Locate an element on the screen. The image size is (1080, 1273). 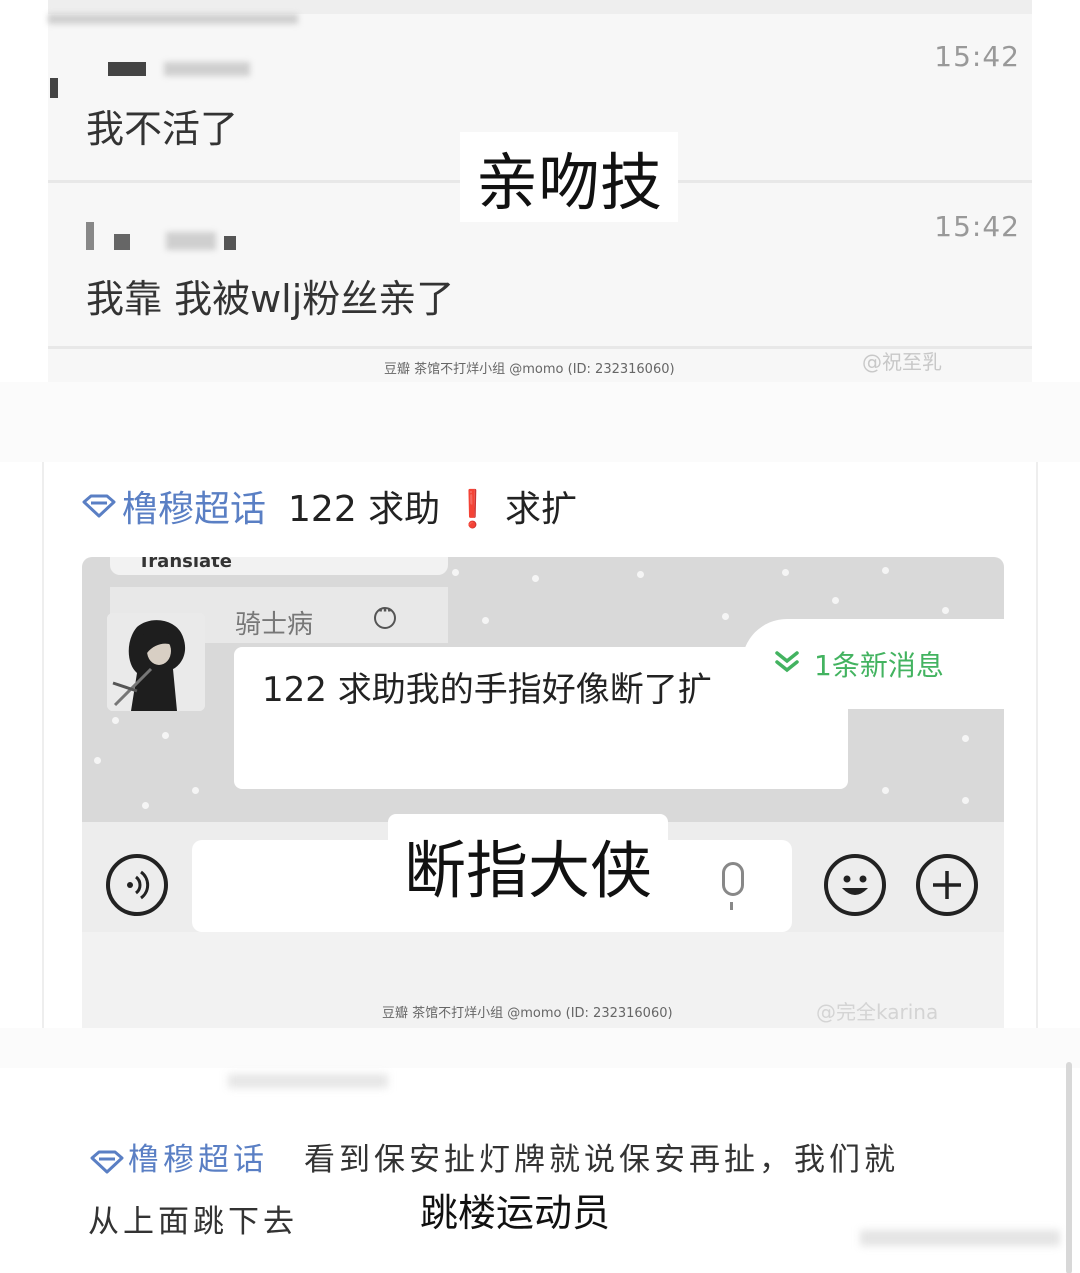
caption-overlay: 断指大侠 is located at coordinates (528, 865).